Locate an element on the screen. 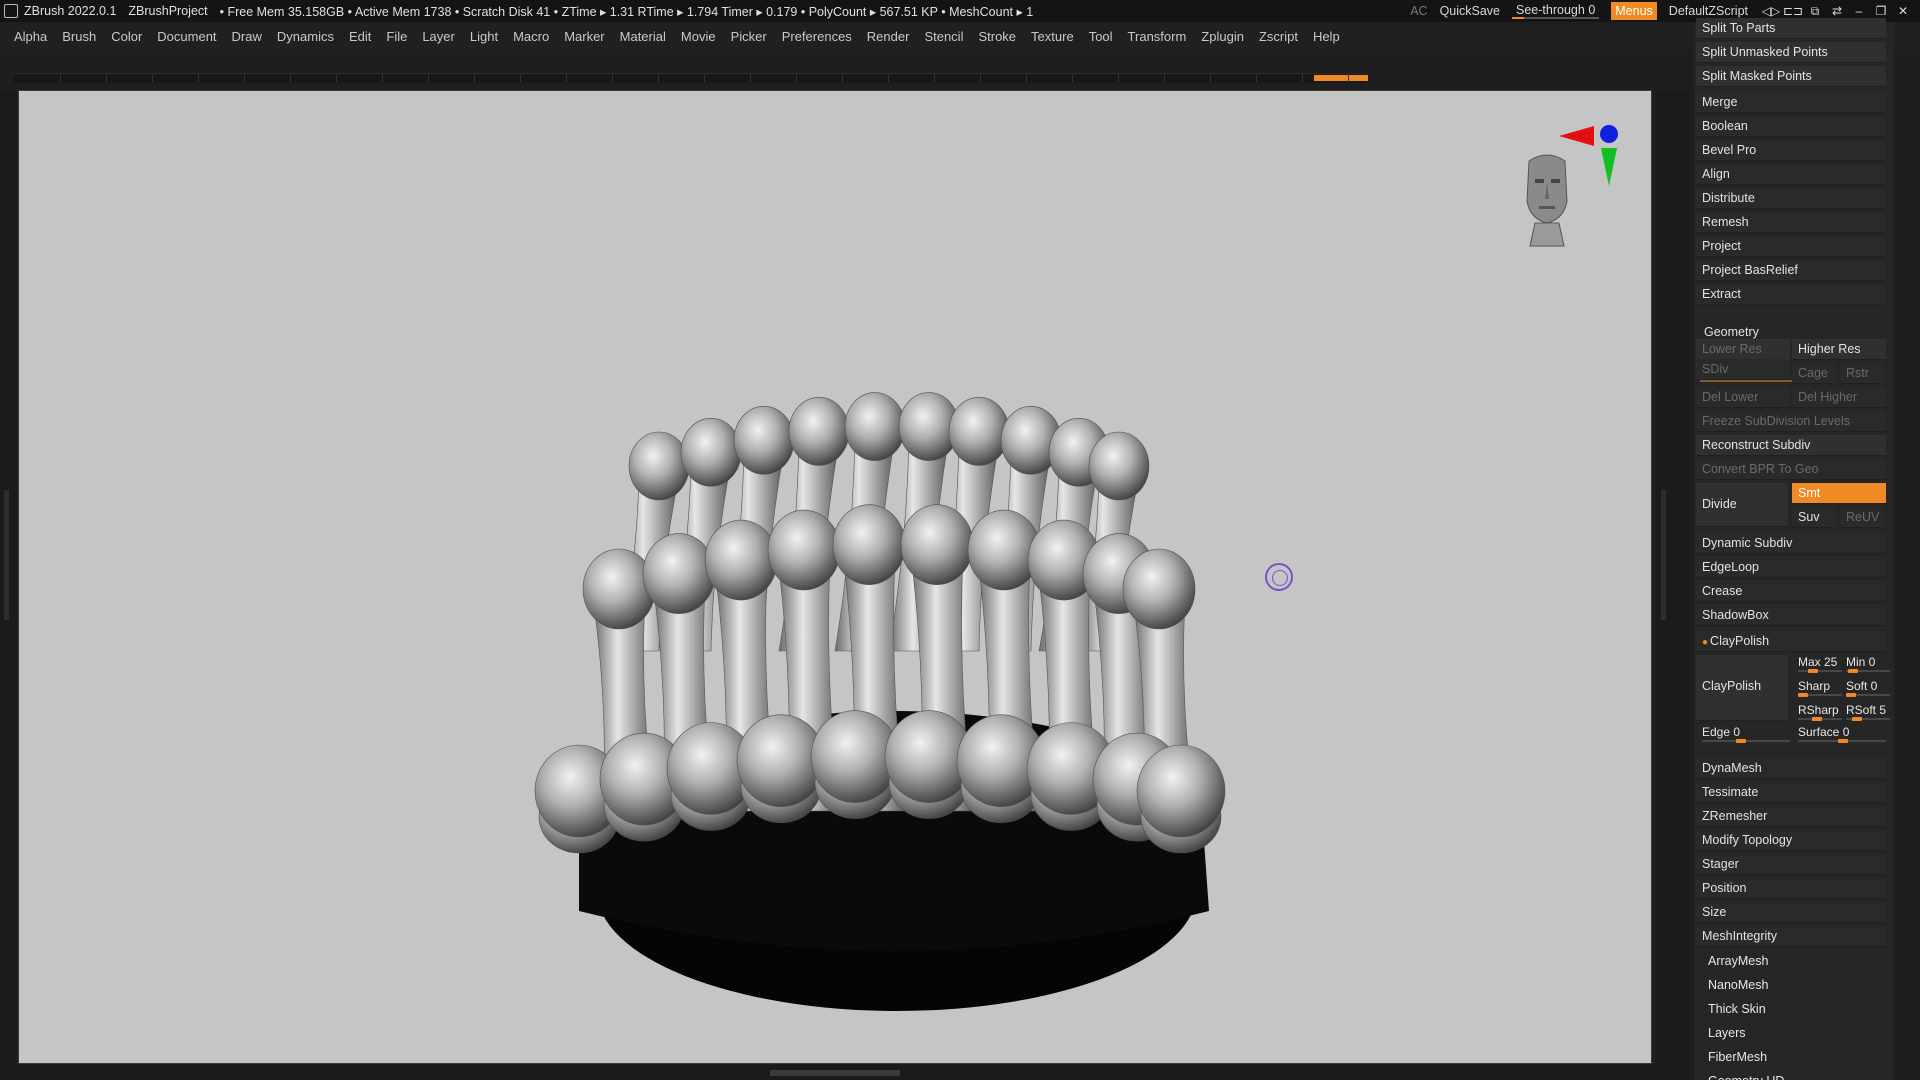  suv-toggle: Suv is located at coordinates (1814, 517).